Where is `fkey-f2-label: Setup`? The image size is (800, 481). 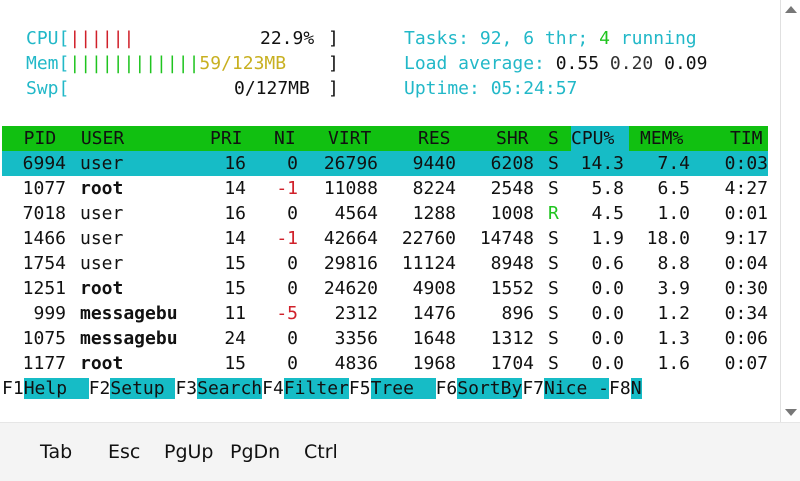 fkey-f2-label: Setup is located at coordinates (143, 388).